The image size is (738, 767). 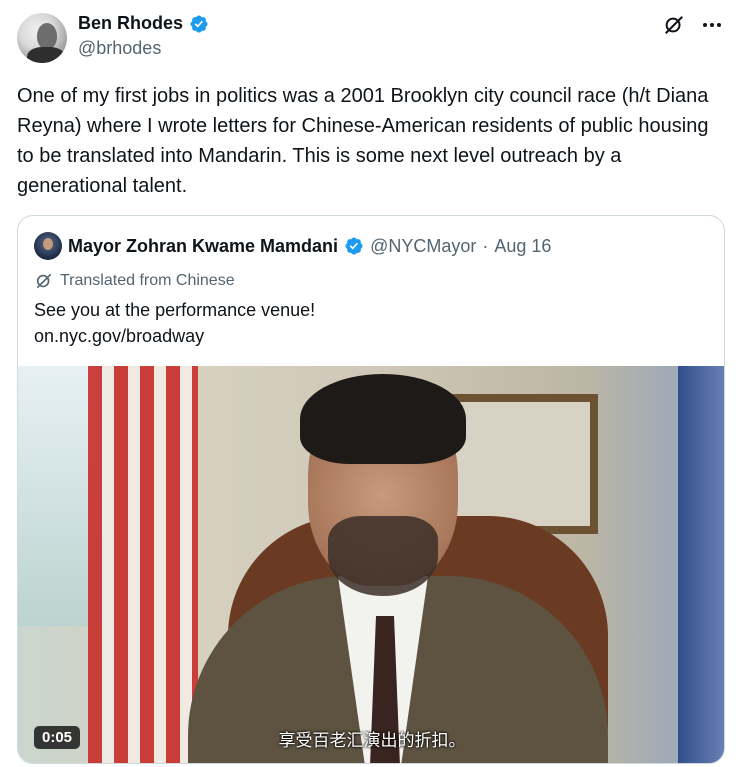 What do you see at coordinates (44, 281) in the screenshot?
I see `translate-icon` at bounding box center [44, 281].